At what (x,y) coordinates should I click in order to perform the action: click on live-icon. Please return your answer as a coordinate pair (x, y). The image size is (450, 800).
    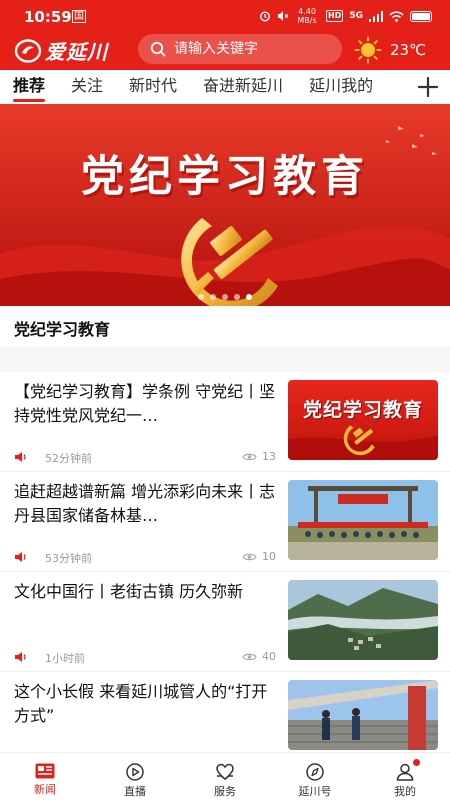
    Looking at the image, I should click on (135, 772).